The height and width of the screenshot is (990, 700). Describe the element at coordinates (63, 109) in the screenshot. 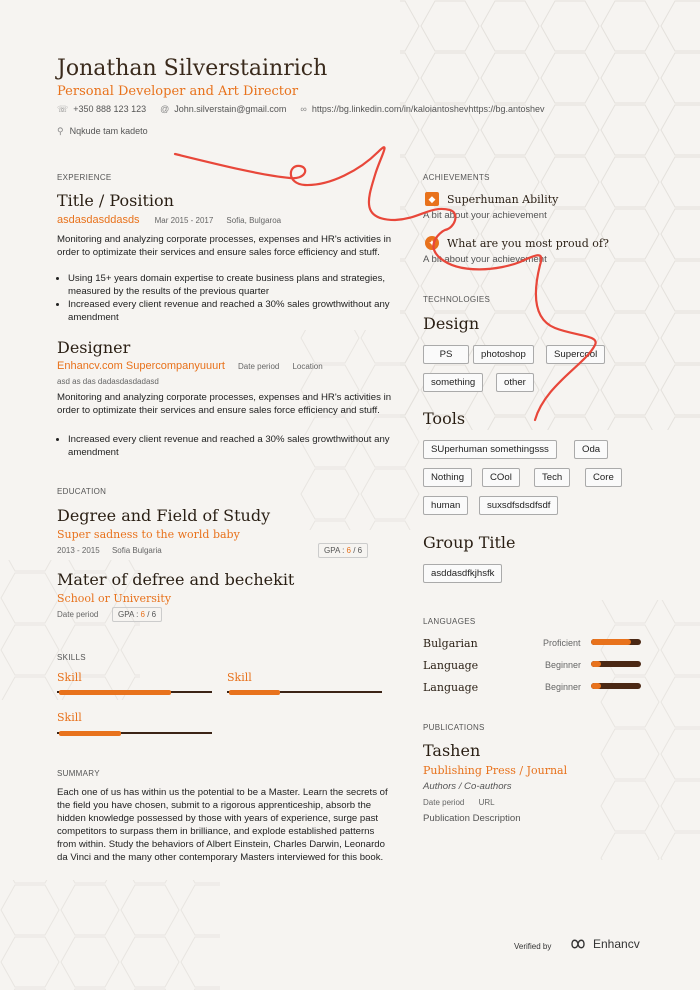

I see `phone-icon: ☏` at that location.